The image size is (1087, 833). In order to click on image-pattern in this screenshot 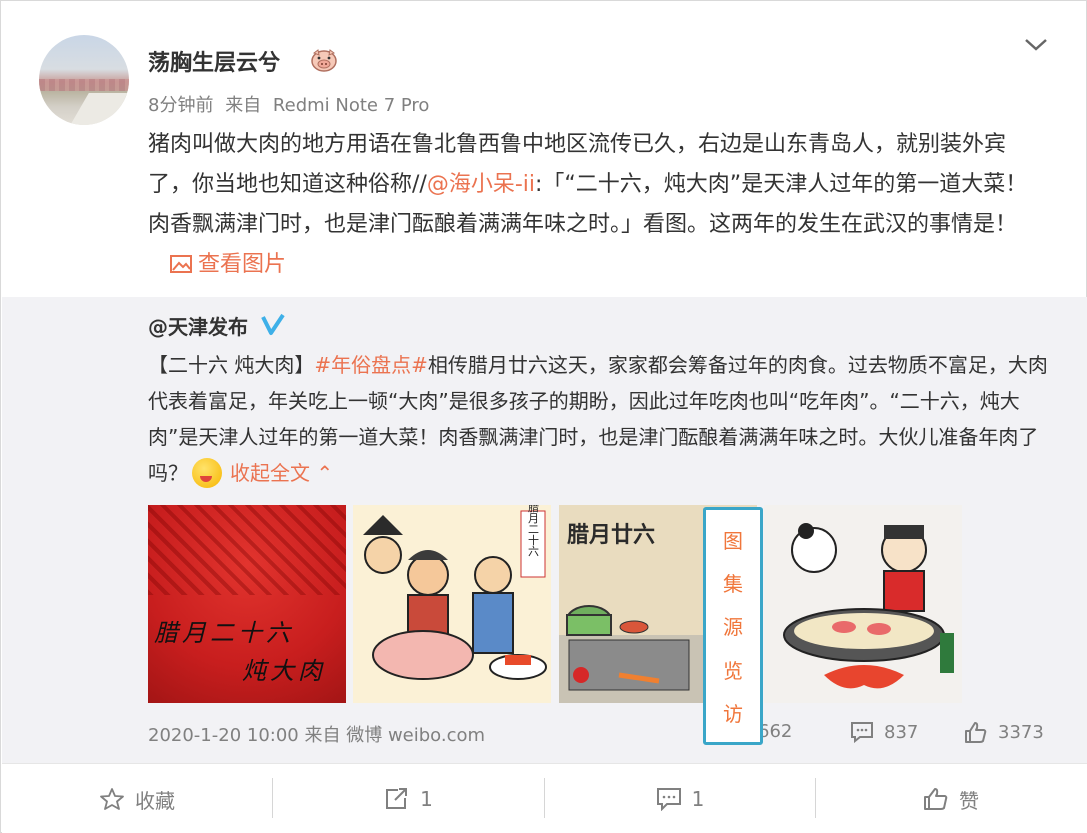, I will do `click(247, 550)`.